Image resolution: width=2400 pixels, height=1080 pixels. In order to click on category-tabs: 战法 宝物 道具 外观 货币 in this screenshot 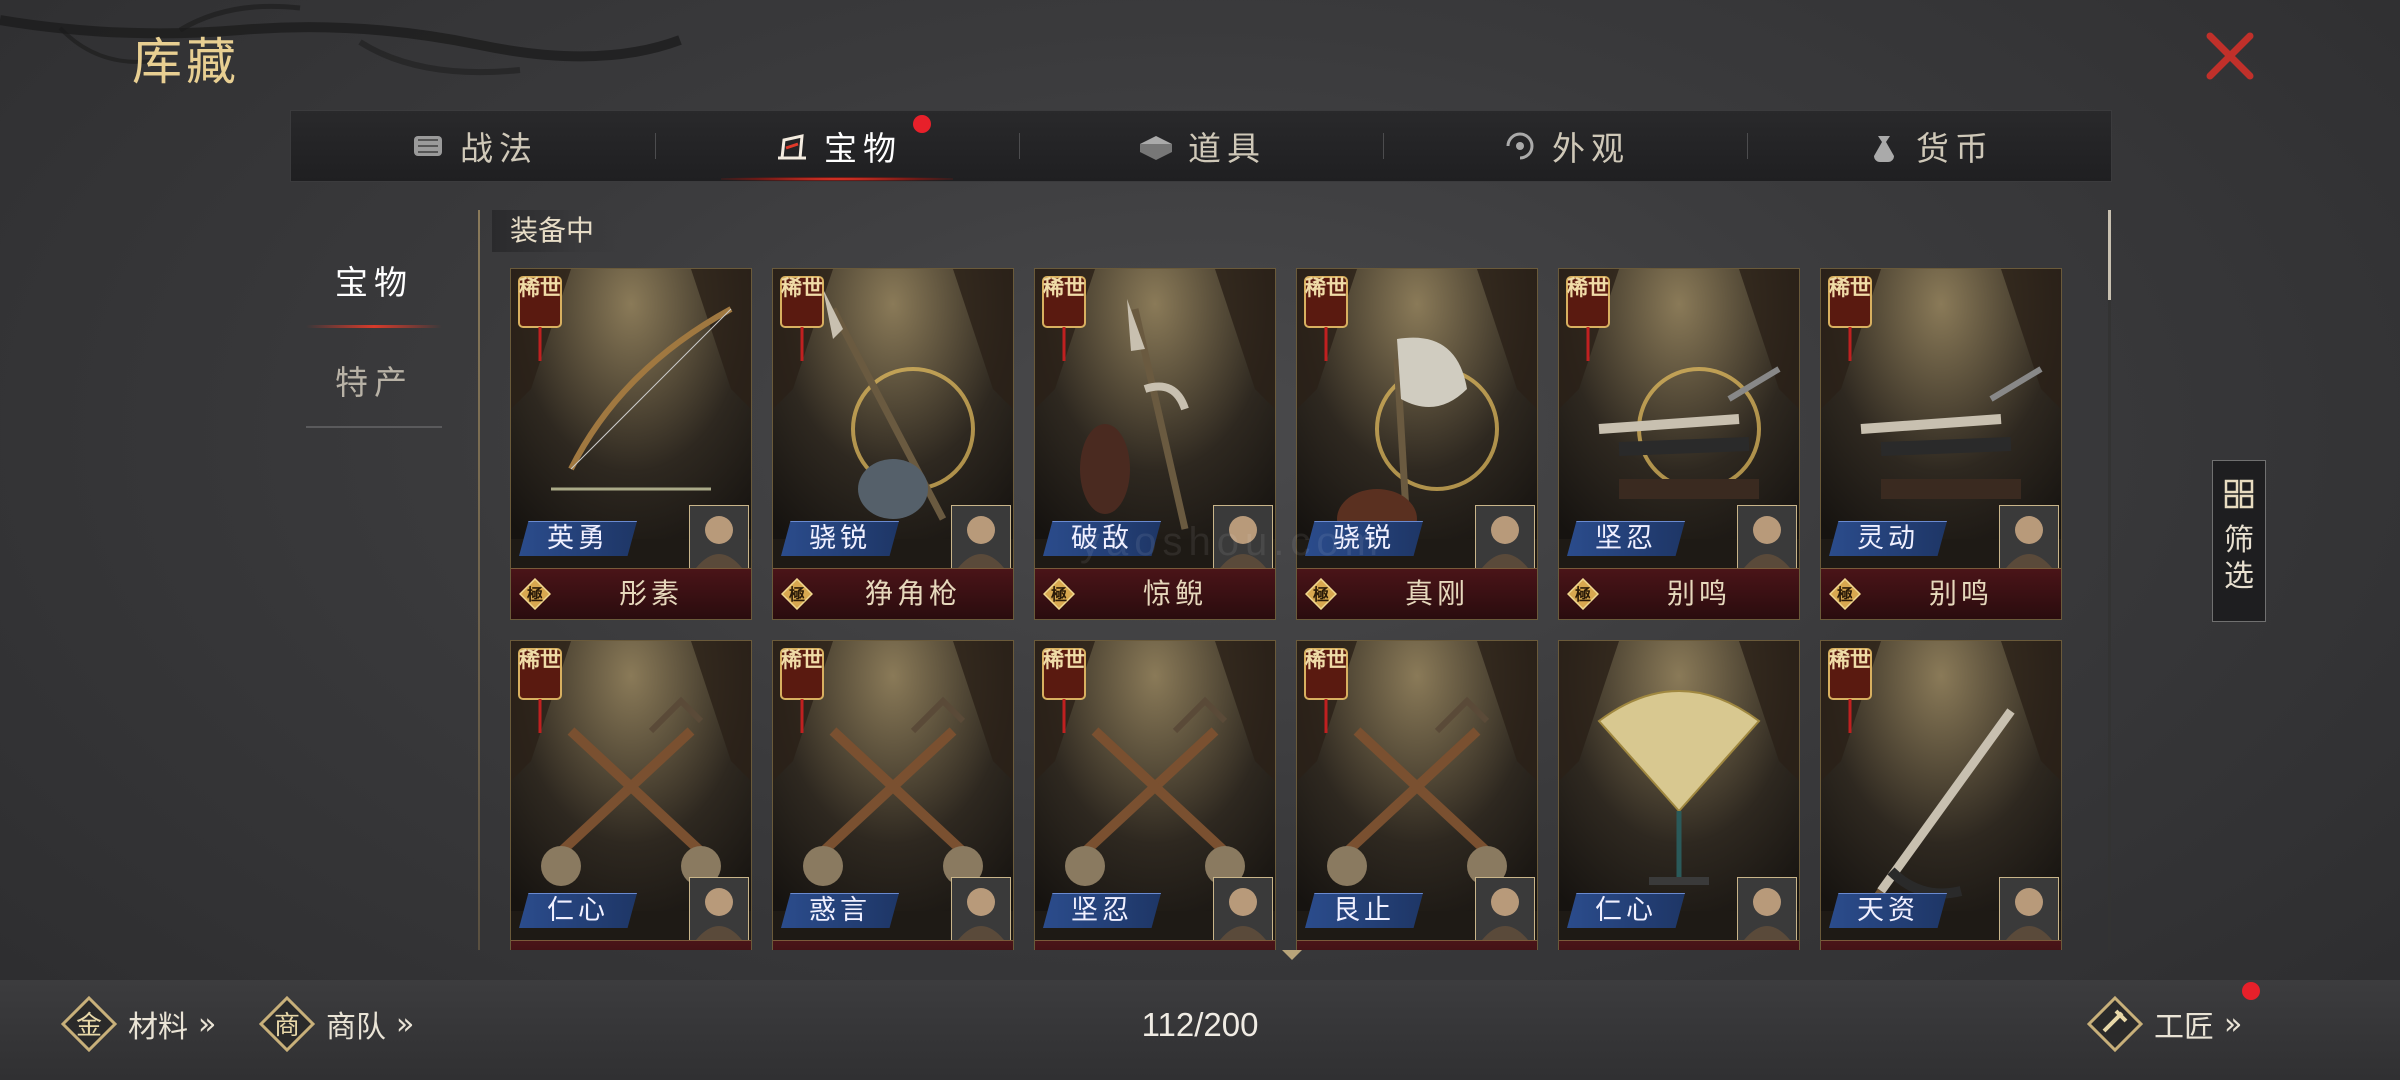, I will do `click(1201, 146)`.